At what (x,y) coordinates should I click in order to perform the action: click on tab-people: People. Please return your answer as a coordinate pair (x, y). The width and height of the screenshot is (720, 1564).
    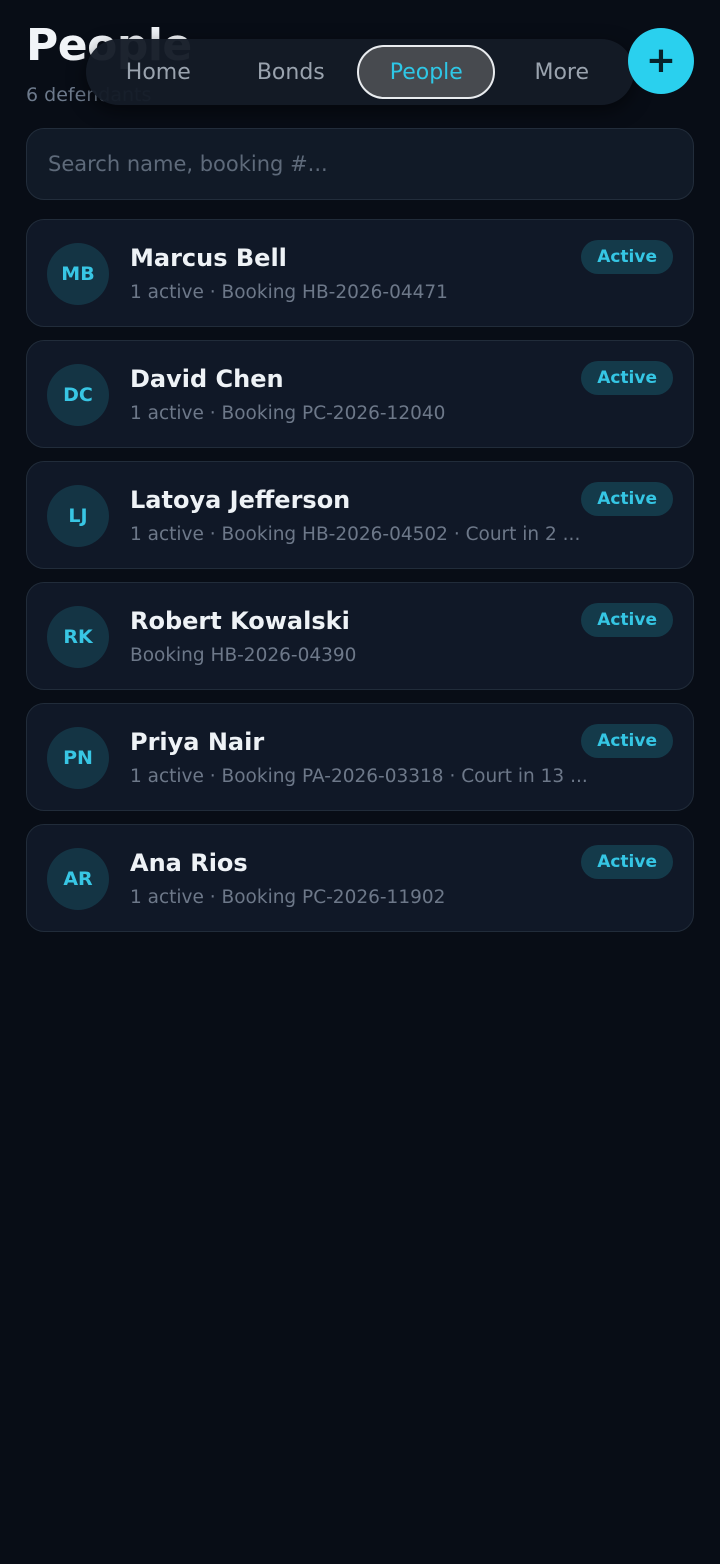
    Looking at the image, I should click on (426, 72).